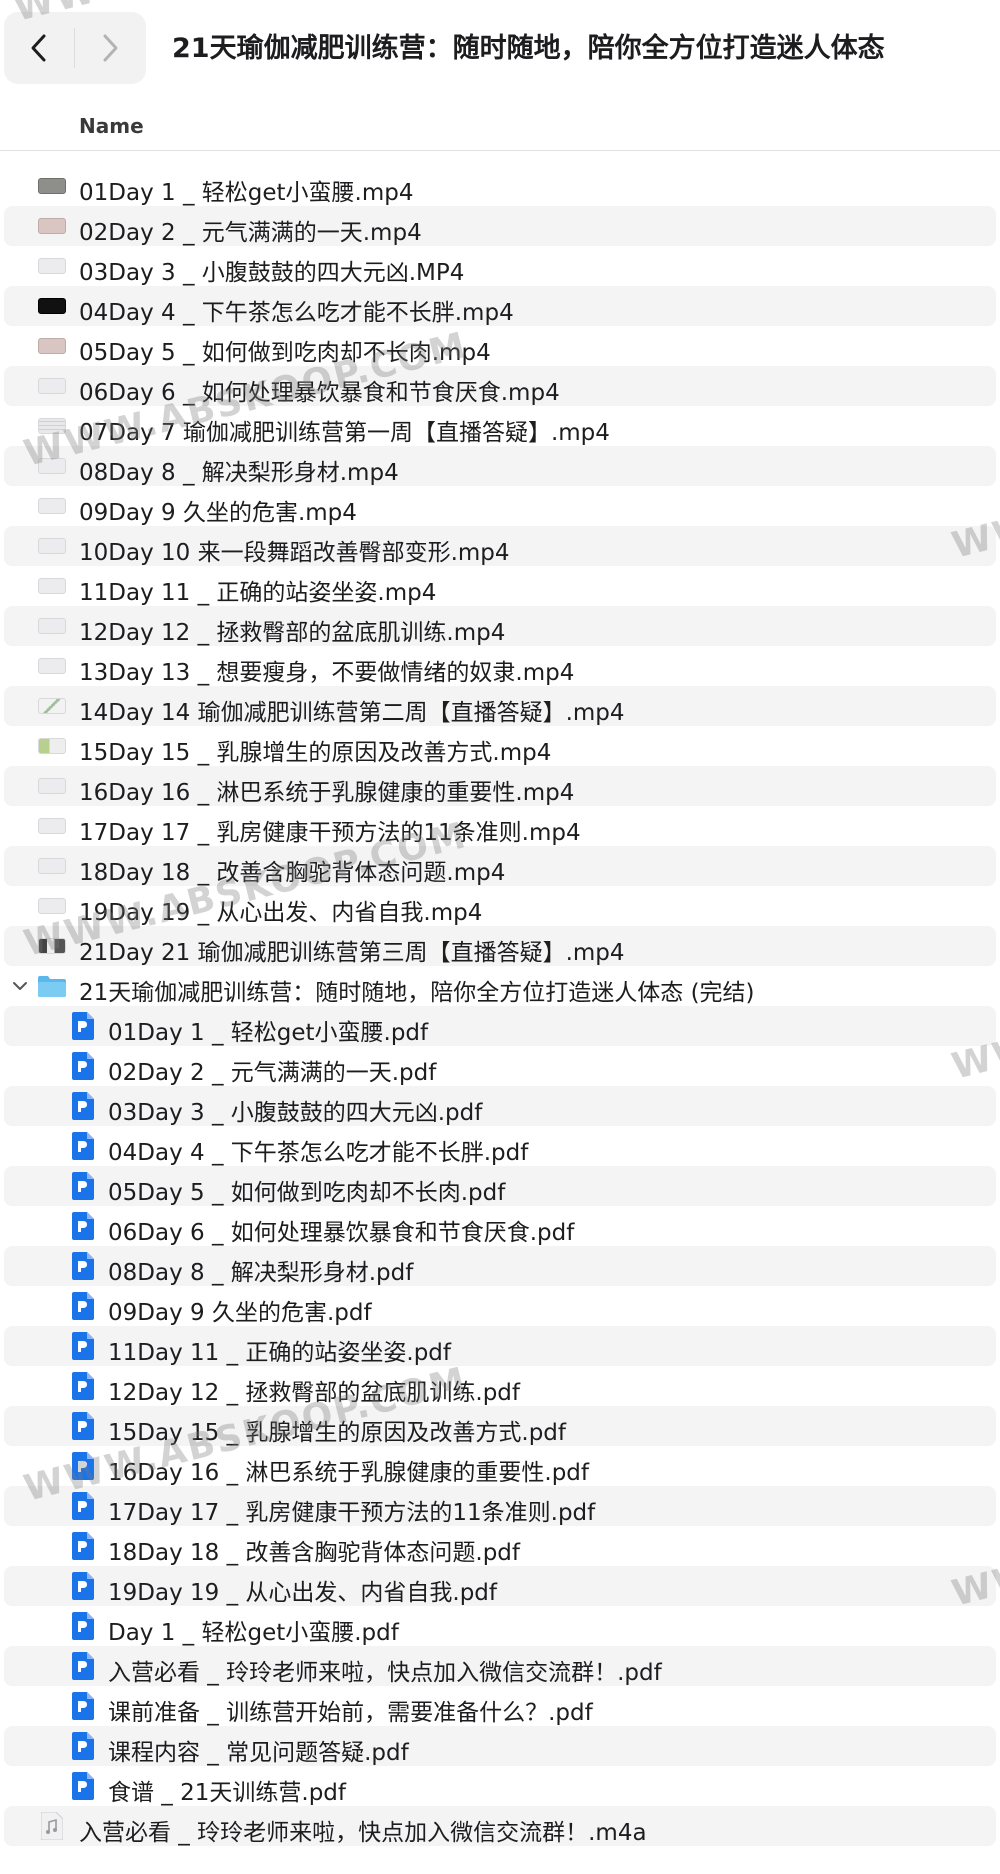 This screenshot has height=1874, width=1000. What do you see at coordinates (500, 266) in the screenshot?
I see `file-row: 03Day 3 _ 小腹鼓鼓的四大元凶.MP4` at bounding box center [500, 266].